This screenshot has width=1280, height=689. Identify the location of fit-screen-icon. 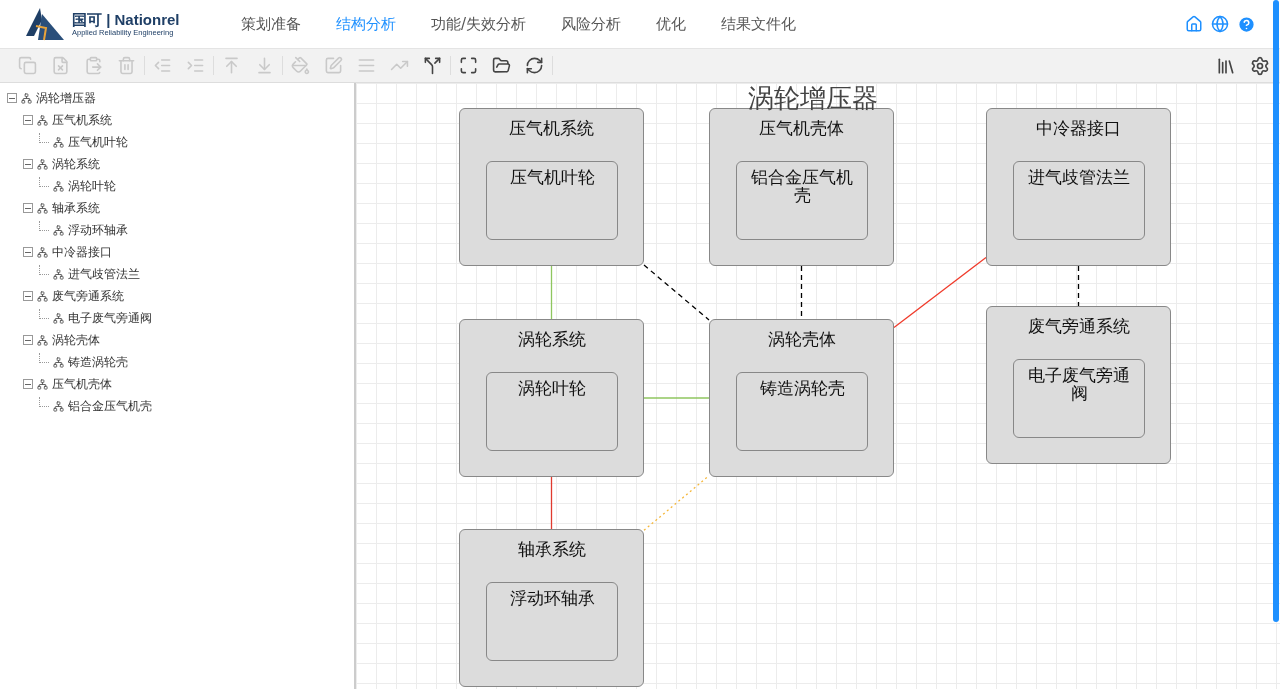
(468, 65).